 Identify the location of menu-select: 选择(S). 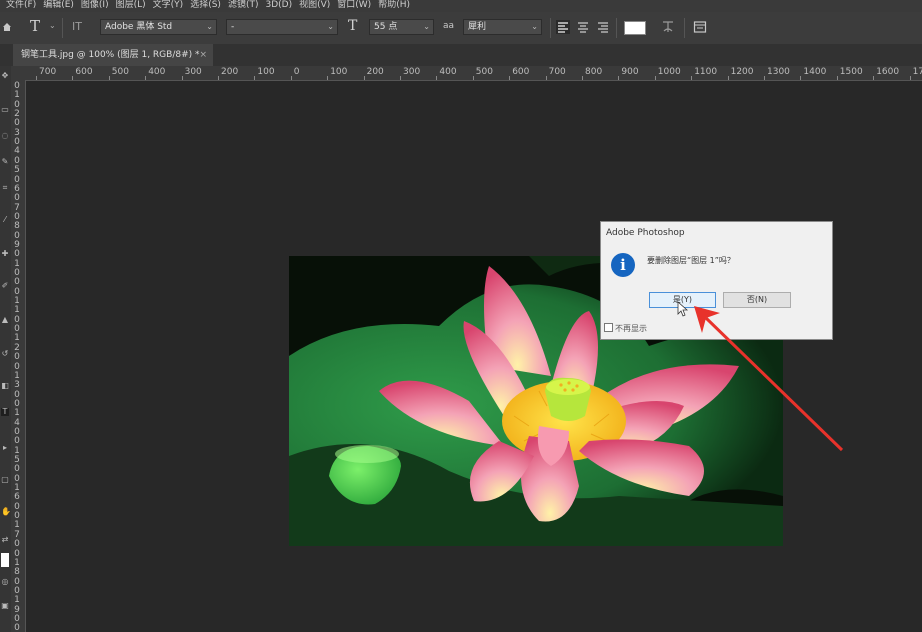
(205, 5).